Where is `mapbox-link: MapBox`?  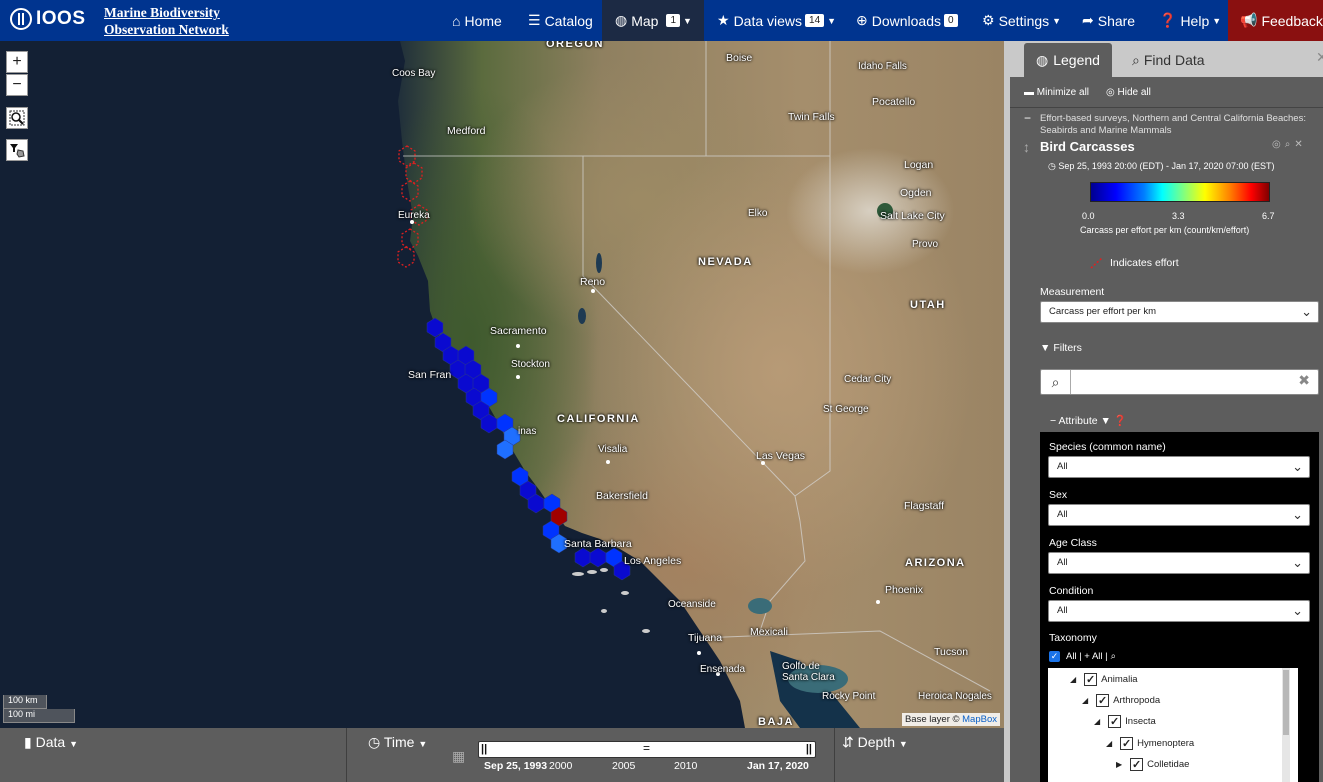 mapbox-link: MapBox is located at coordinates (979, 719).